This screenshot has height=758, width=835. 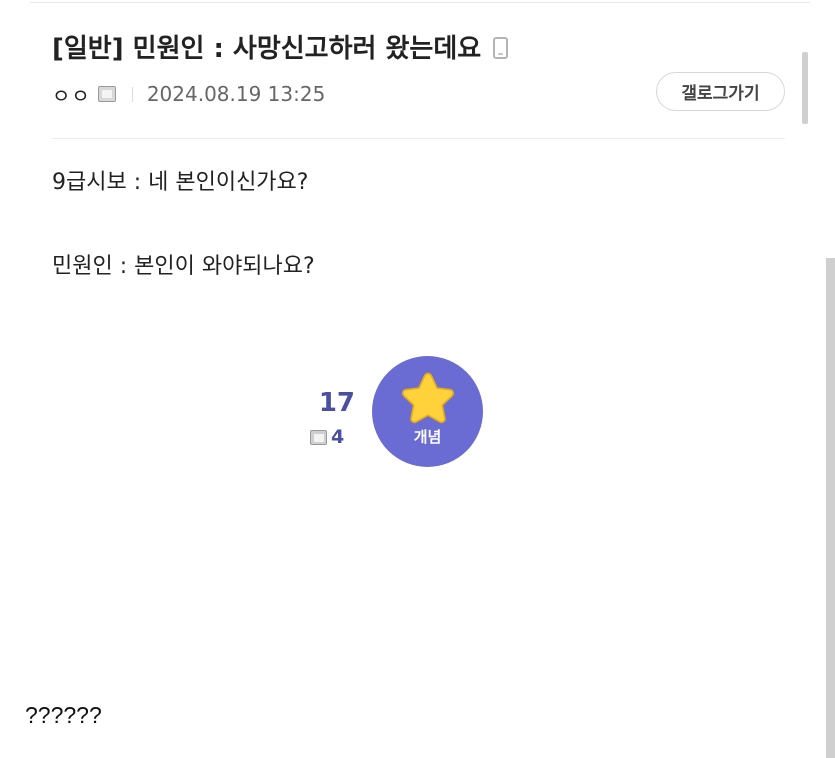 I want to click on post-title-row: [일반] 민원인 : 사망신고하러 왔는데요, so click(x=280, y=46).